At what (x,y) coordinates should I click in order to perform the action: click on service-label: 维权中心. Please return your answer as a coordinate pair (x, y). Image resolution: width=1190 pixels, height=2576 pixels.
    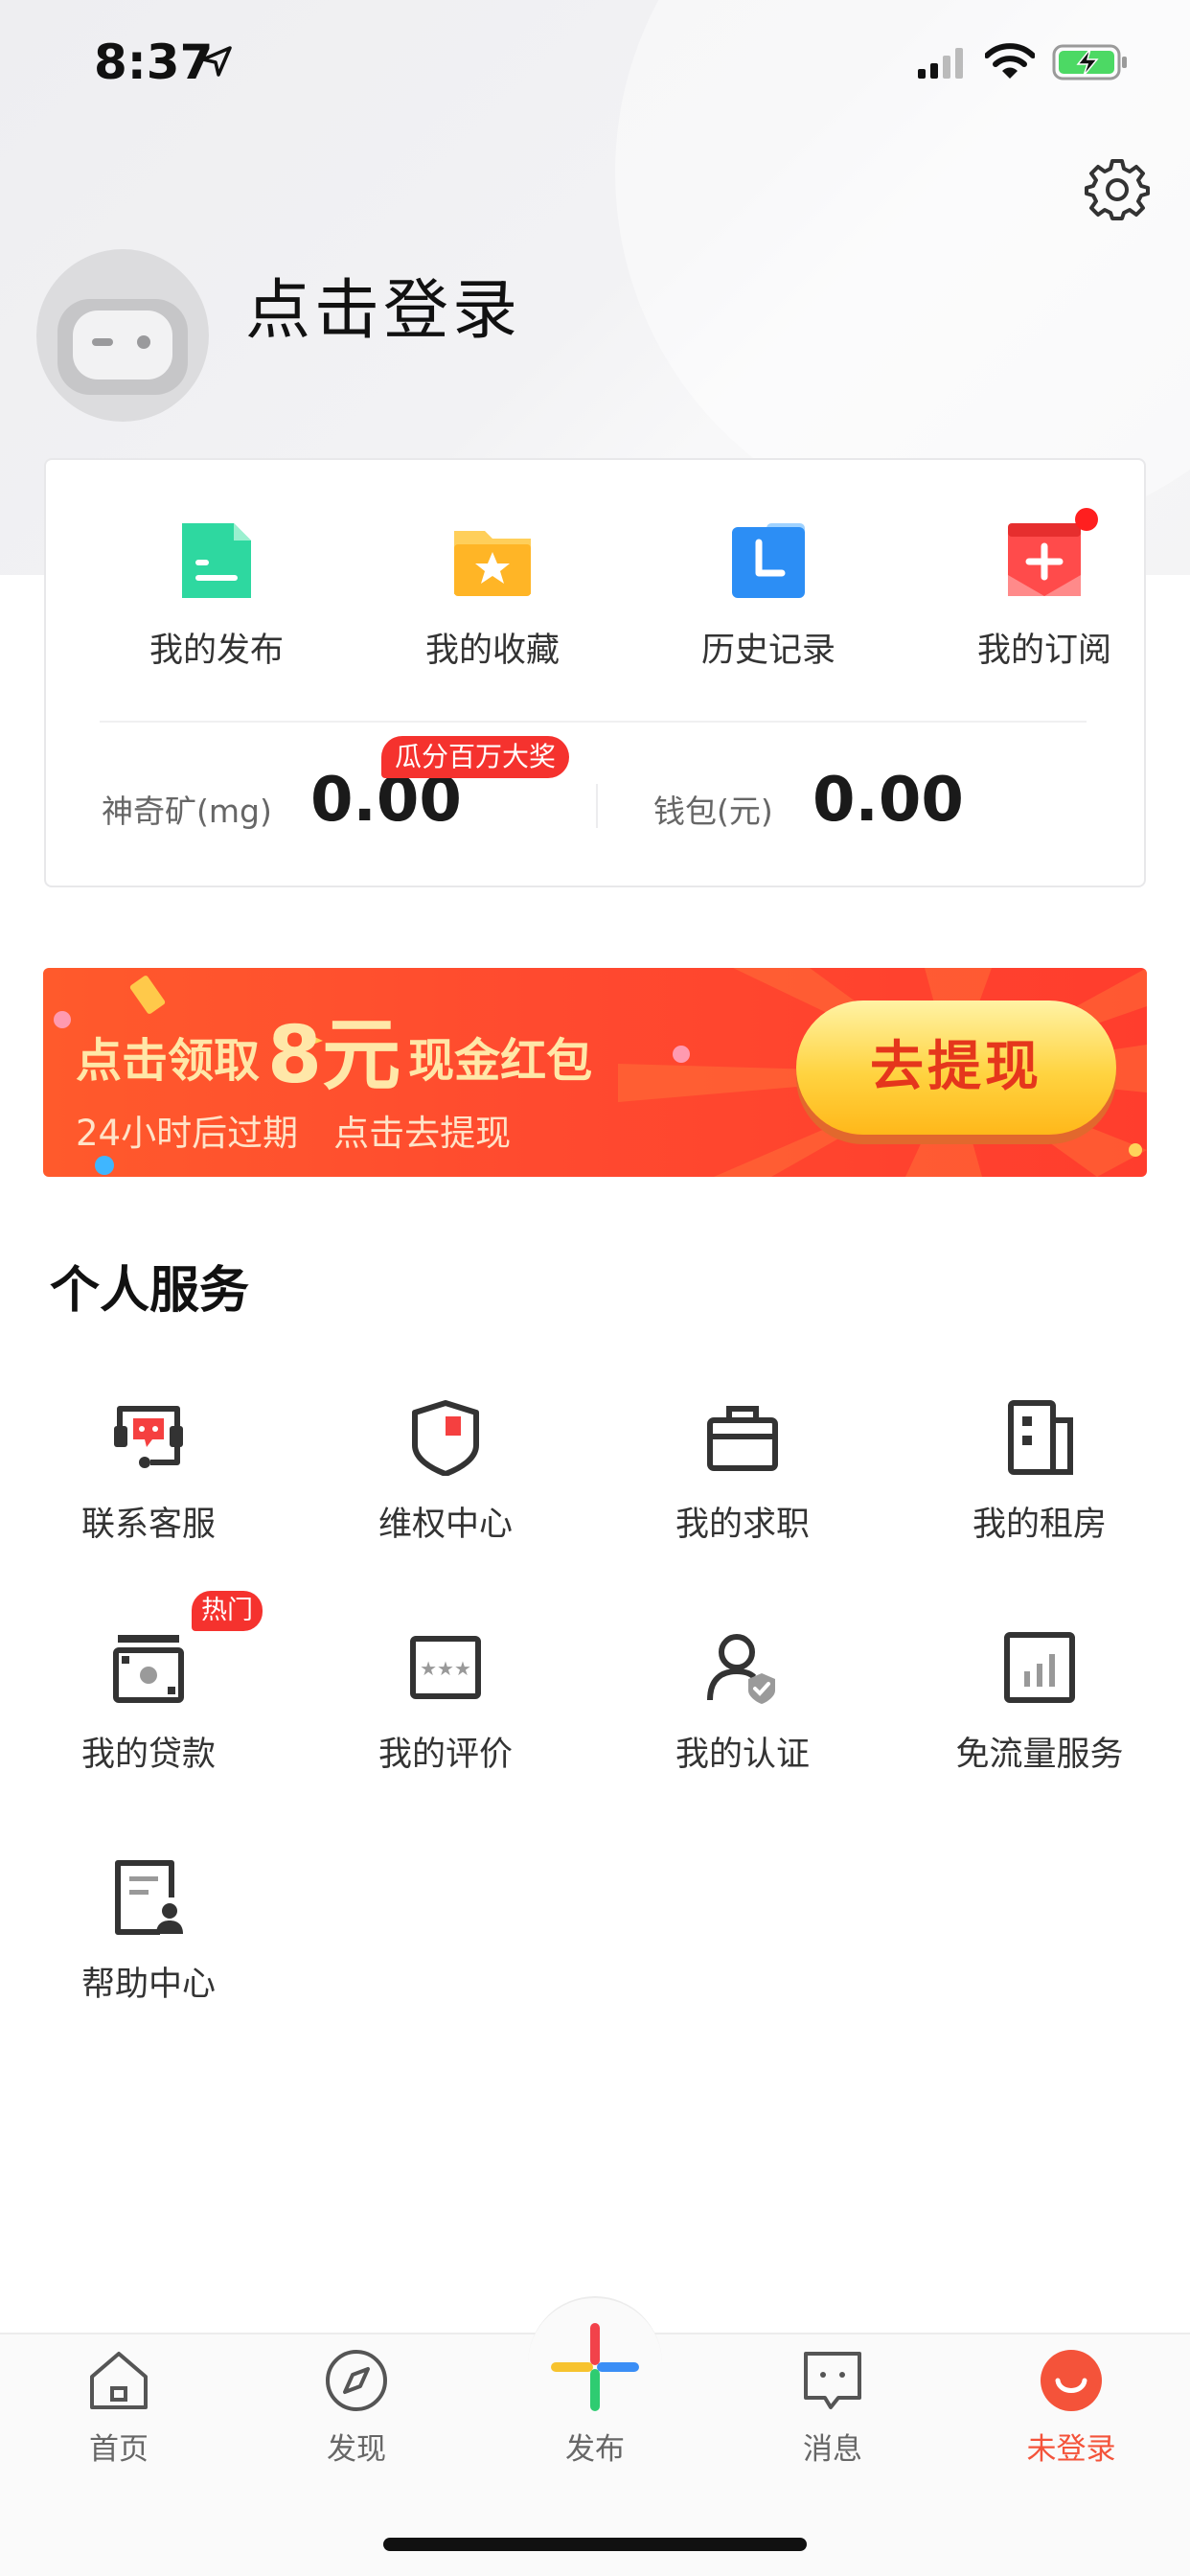
    Looking at the image, I should click on (445, 1525).